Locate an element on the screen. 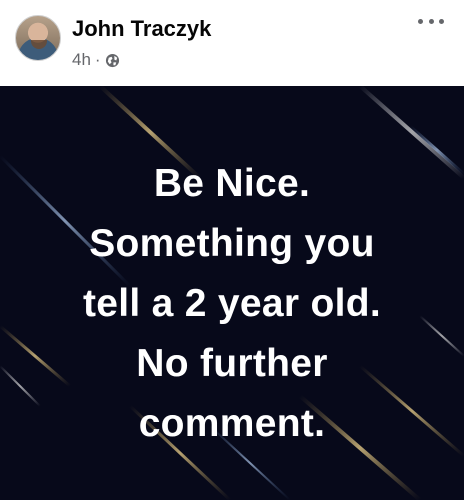 The width and height of the screenshot is (464, 500). globe-icon is located at coordinates (112, 60).